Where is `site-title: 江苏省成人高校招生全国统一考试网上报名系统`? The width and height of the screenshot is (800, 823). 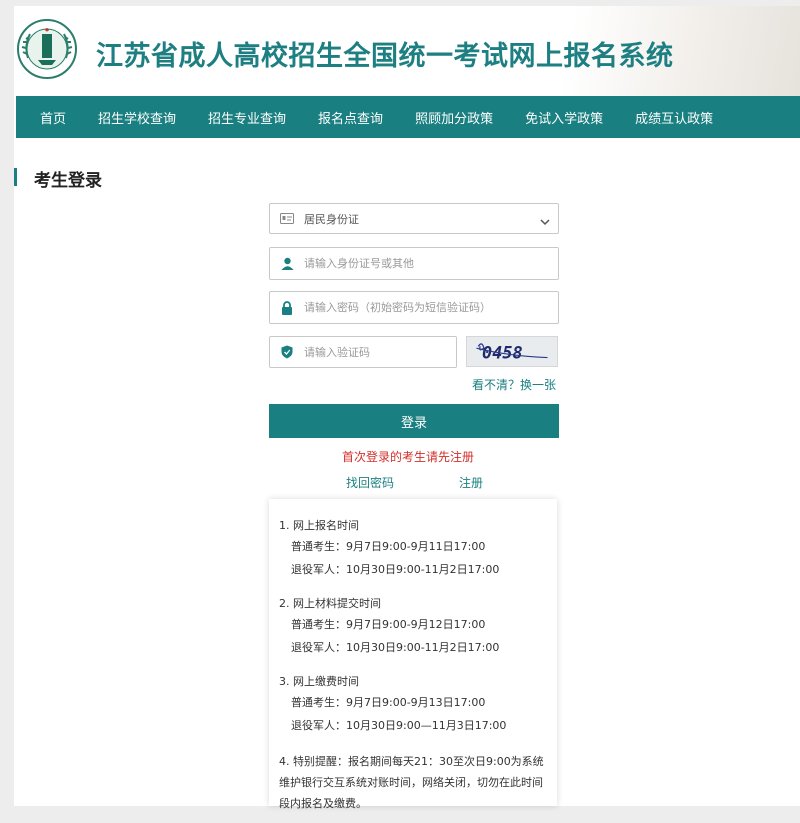 site-title: 江苏省成人高校招生全国统一考试网上报名系统 is located at coordinates (385, 56).